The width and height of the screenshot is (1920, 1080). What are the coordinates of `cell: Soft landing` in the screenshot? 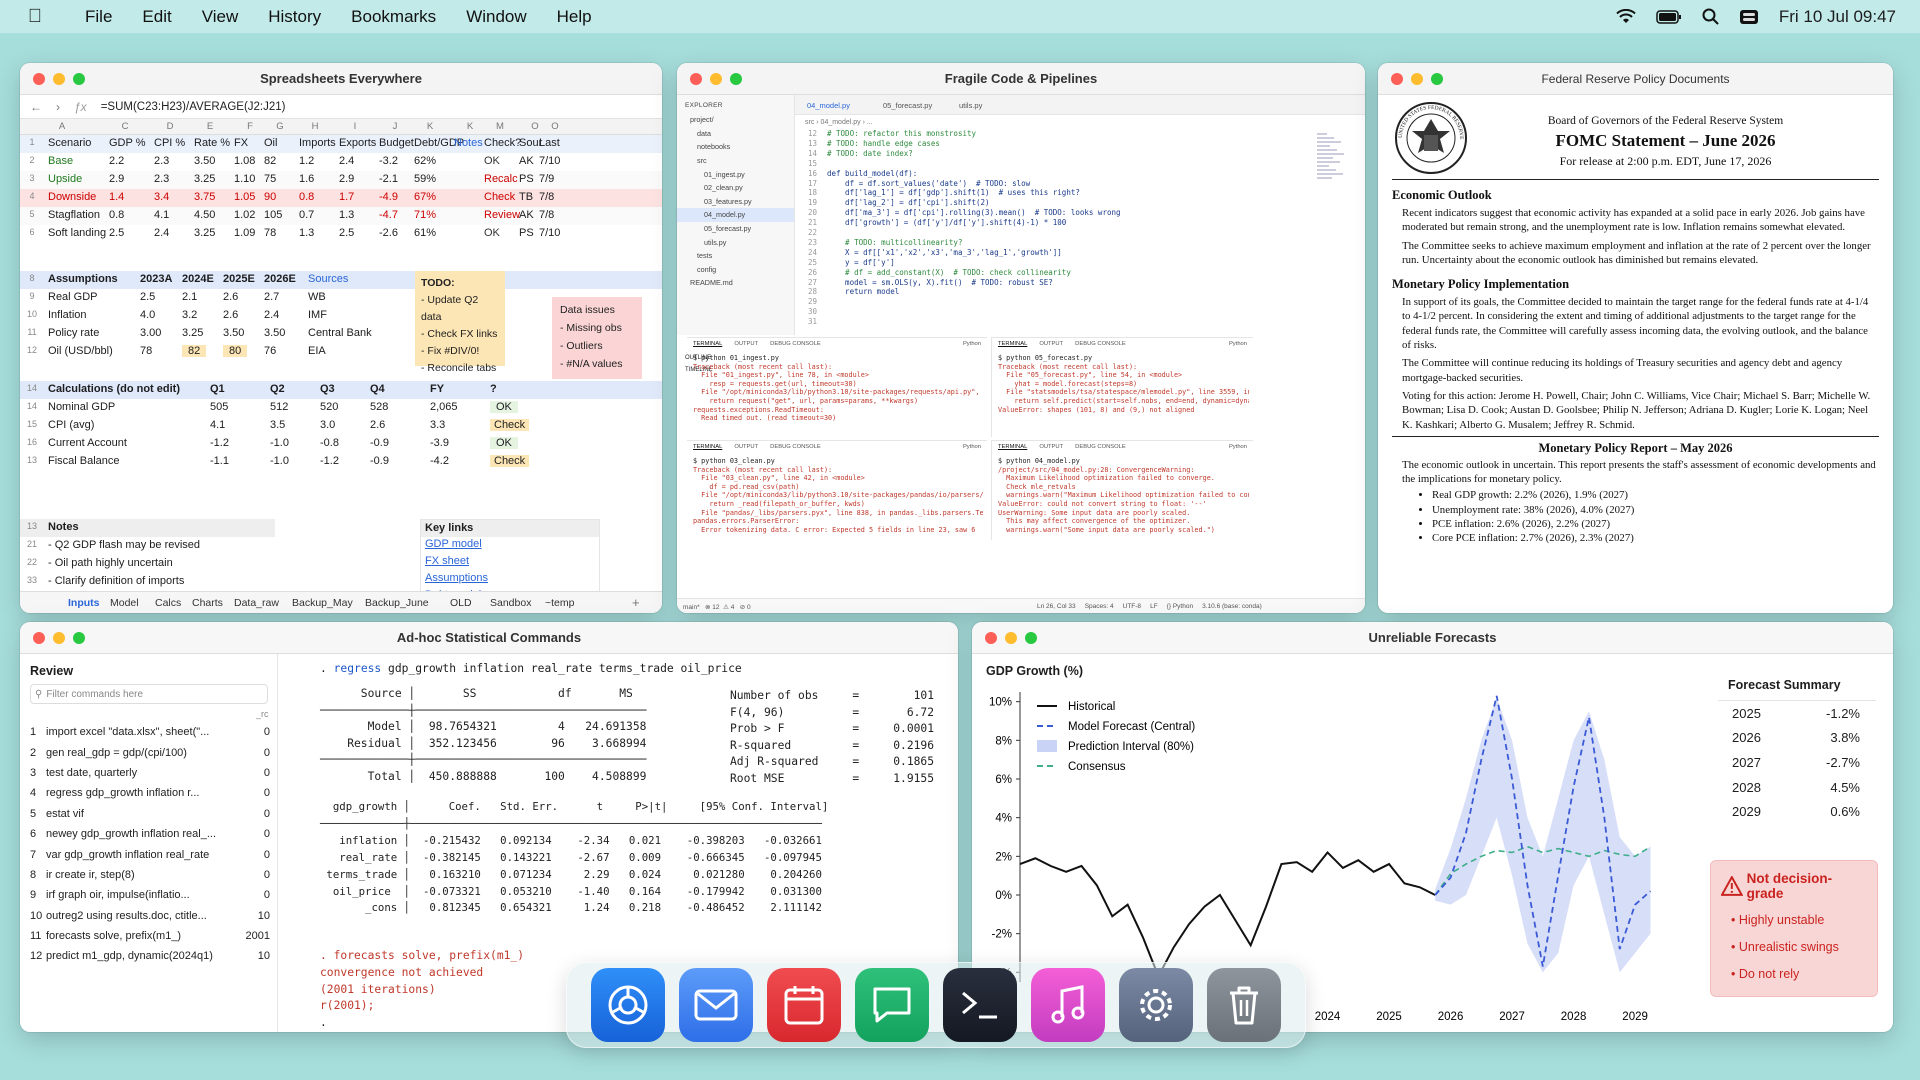 It's located at (77, 233).